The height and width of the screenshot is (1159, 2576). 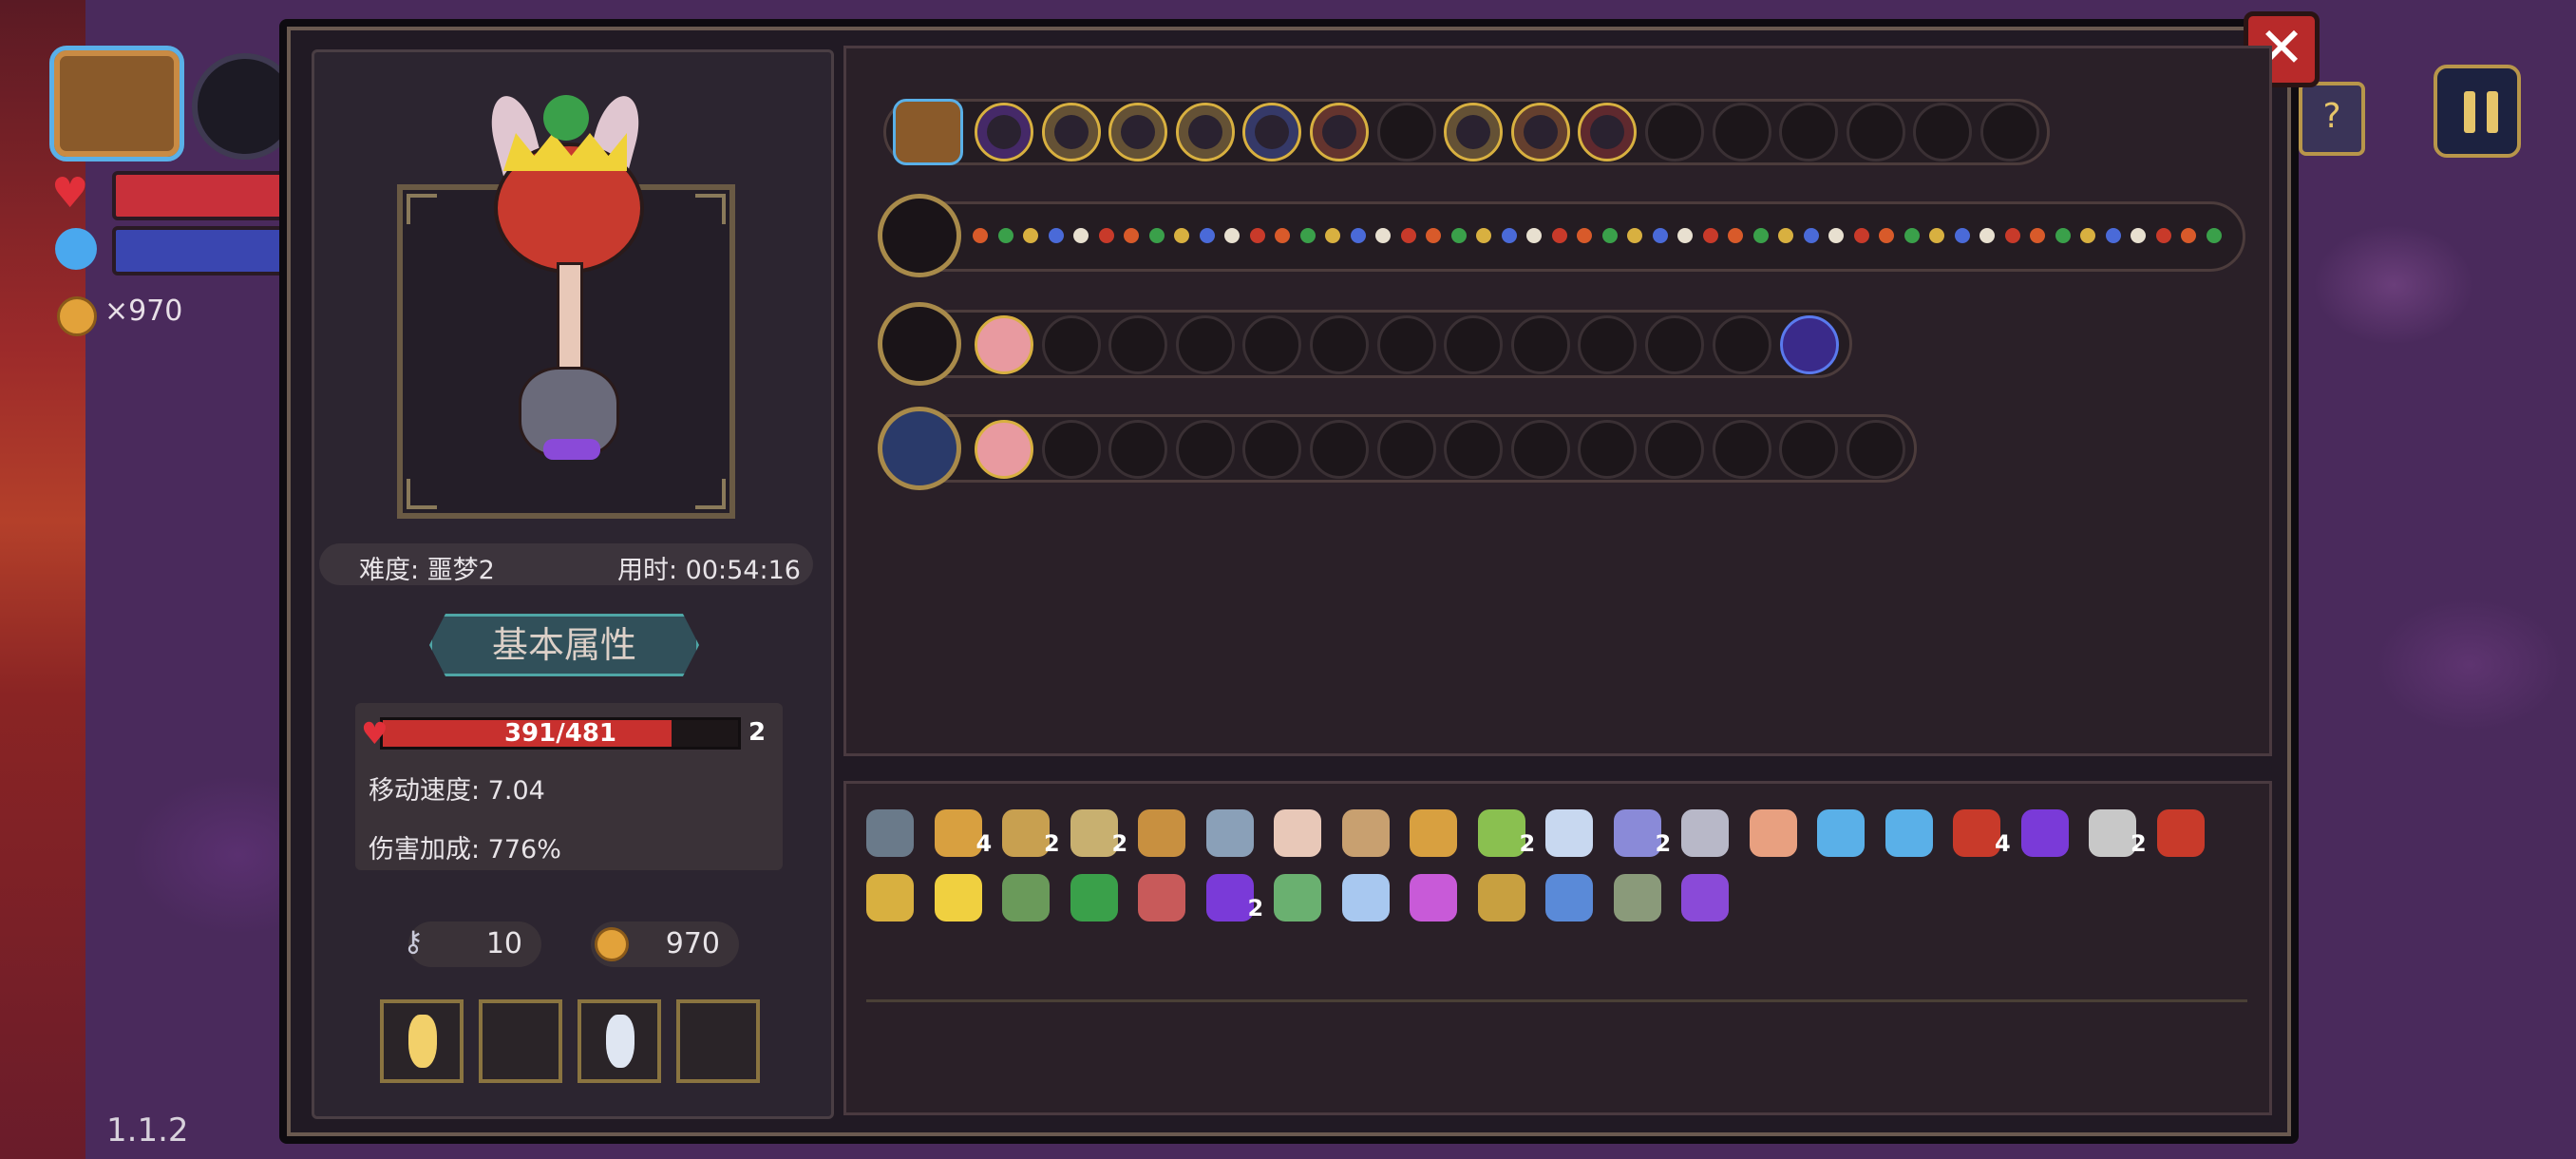 I want to click on staff-weapon-icon, so click(x=919, y=235).